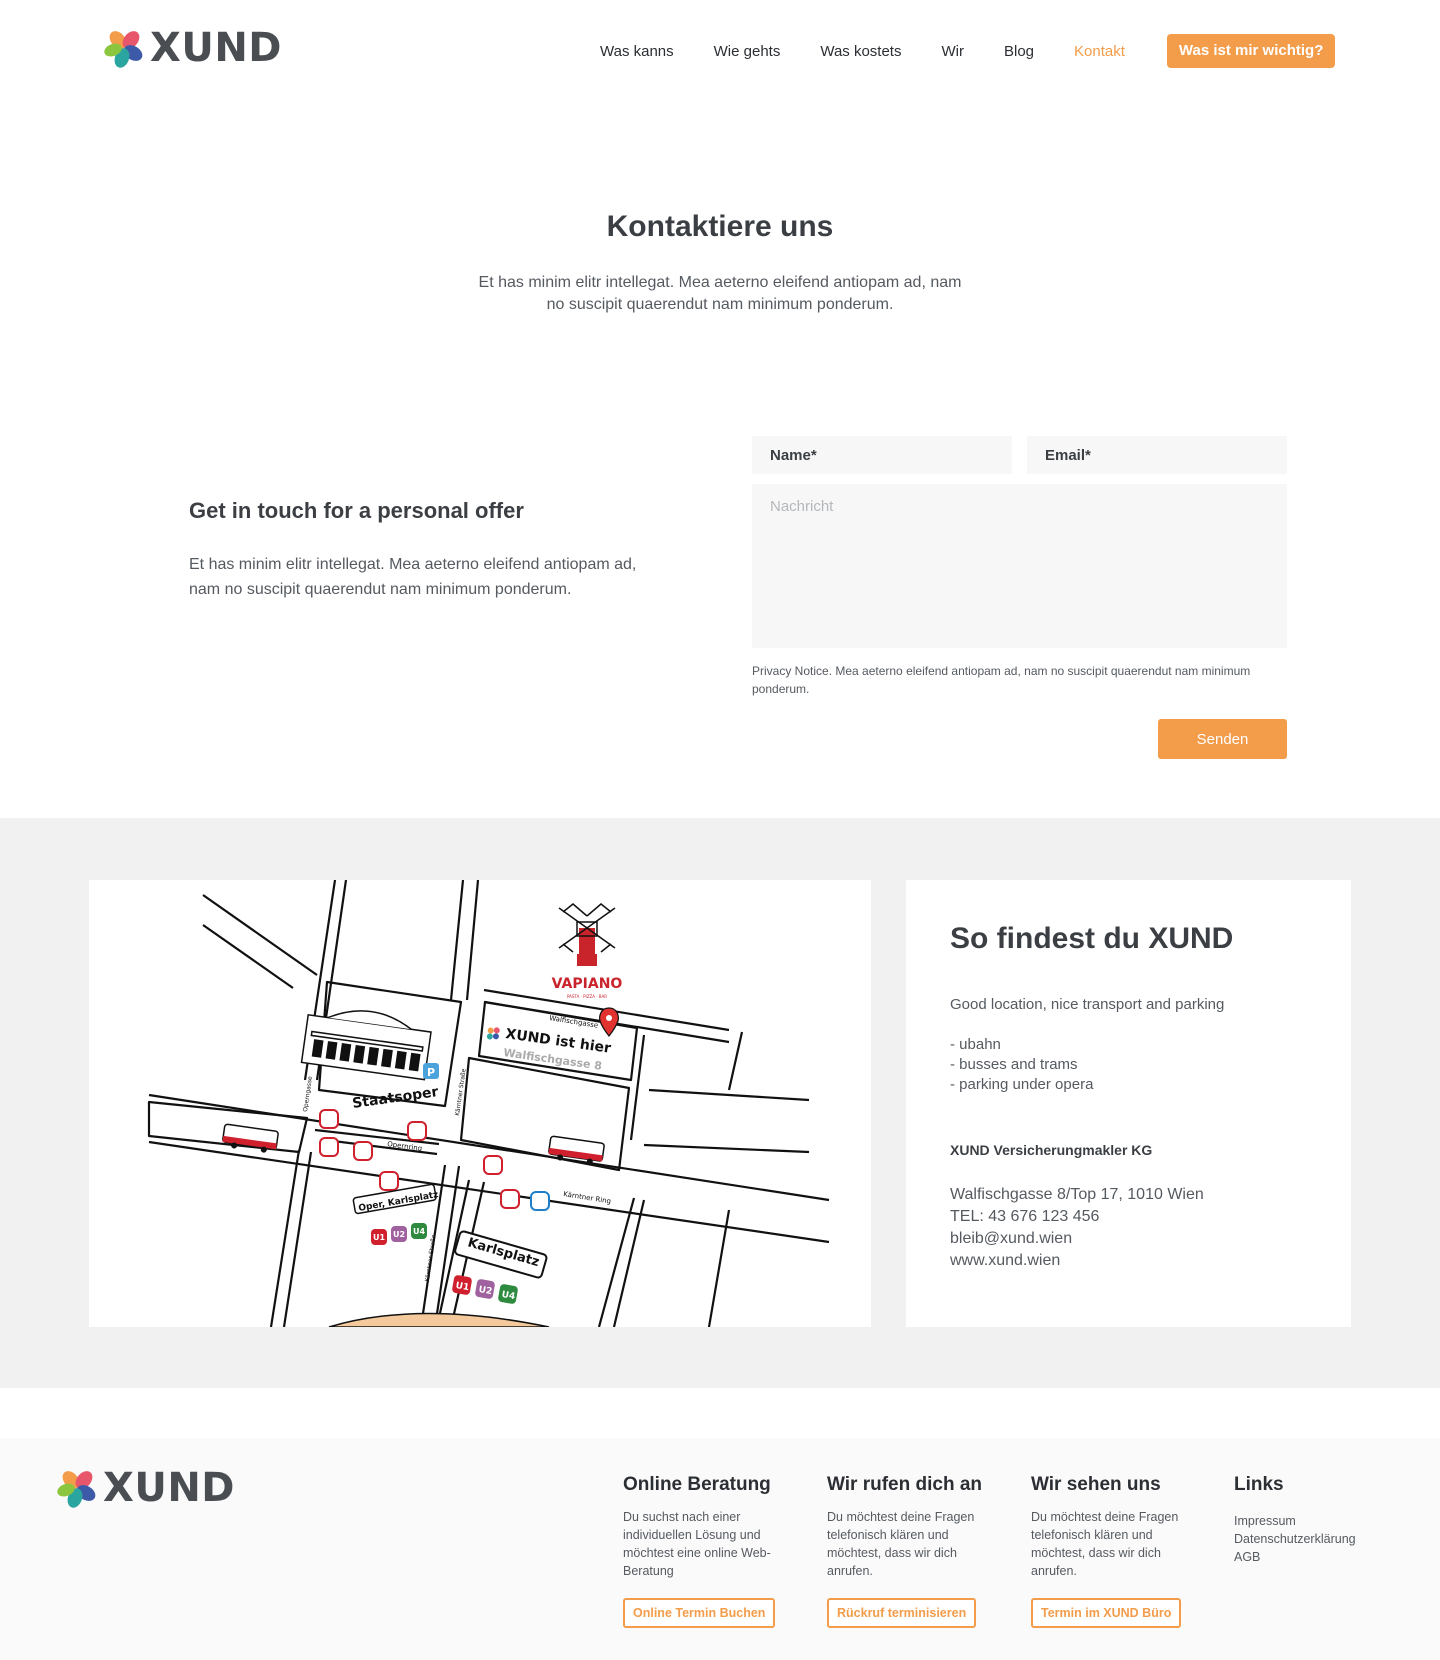  What do you see at coordinates (587, 984) in the screenshot?
I see `map-label-vapiano: VAPIANO` at bounding box center [587, 984].